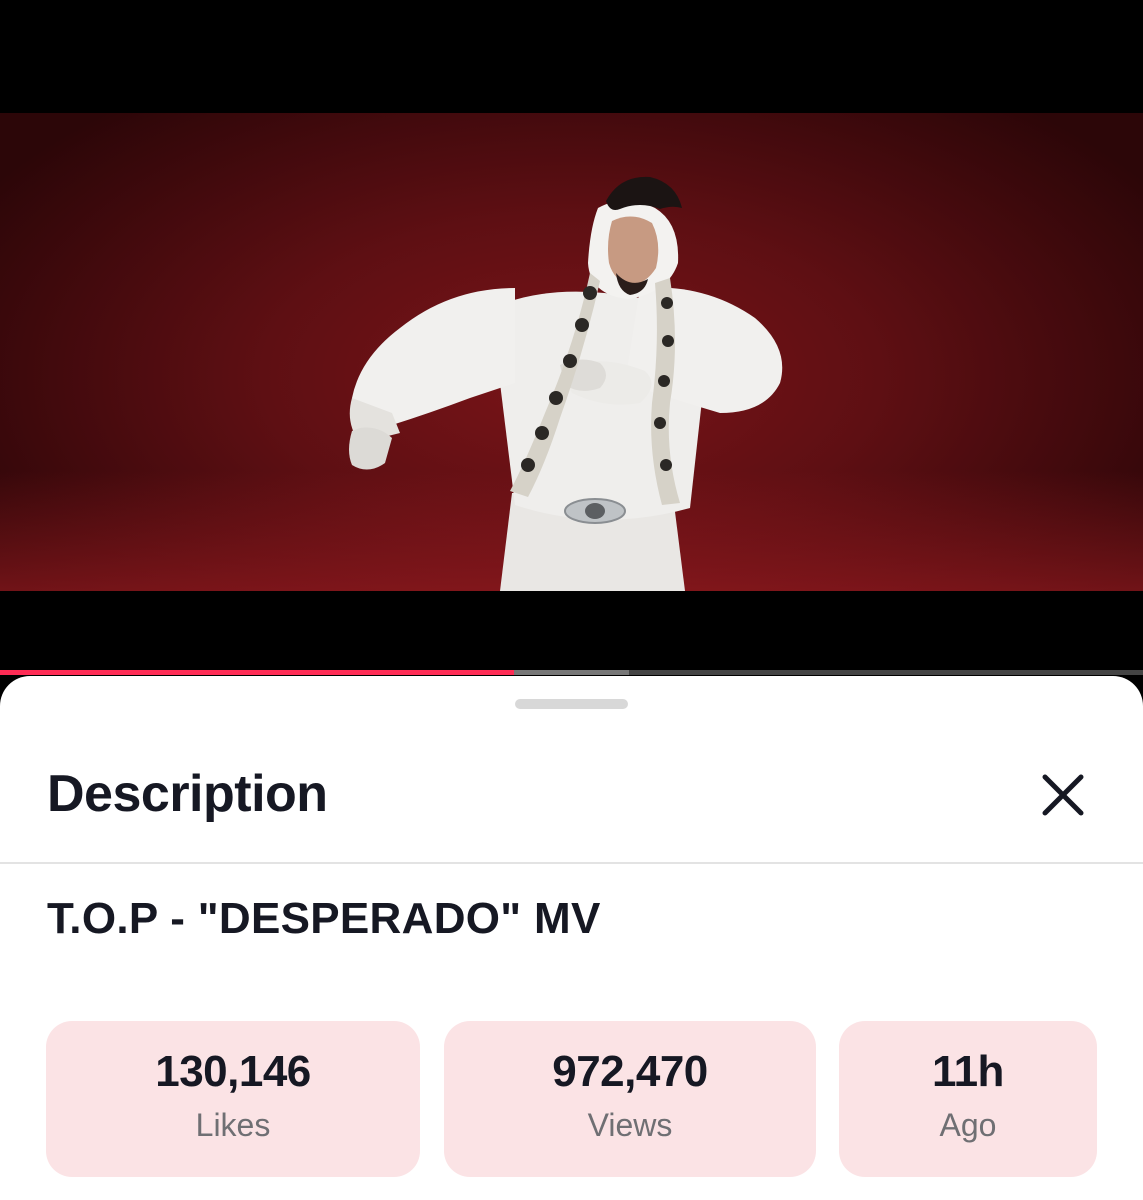 The width and height of the screenshot is (1143, 1200). I want to click on close-icon, so click(1063, 795).